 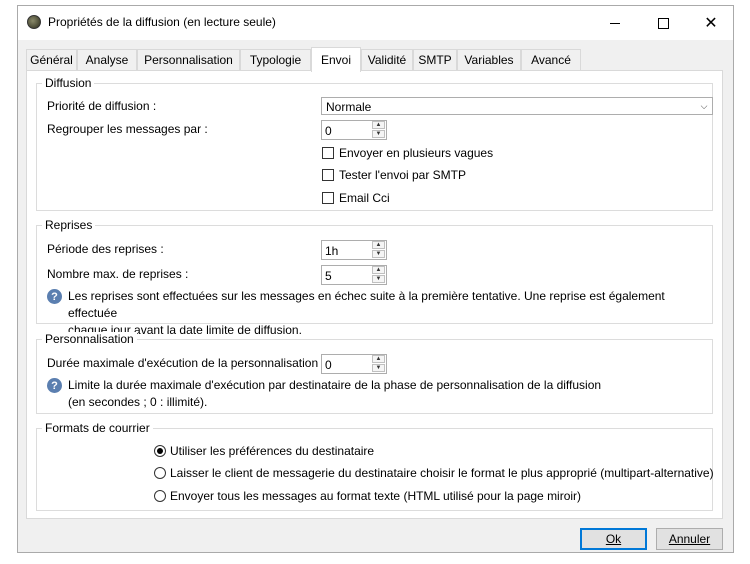 I want to click on duration-info-line2: (en secondes ; 0 : illimité)., so click(x=138, y=402).